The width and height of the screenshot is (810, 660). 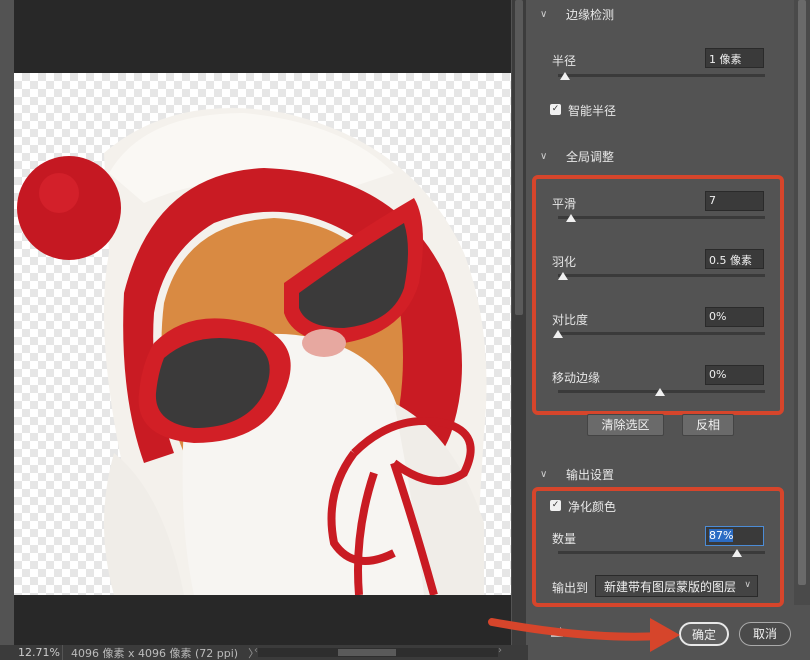 What do you see at coordinates (500, 650) in the screenshot?
I see `scroll-right-icon: ›` at bounding box center [500, 650].